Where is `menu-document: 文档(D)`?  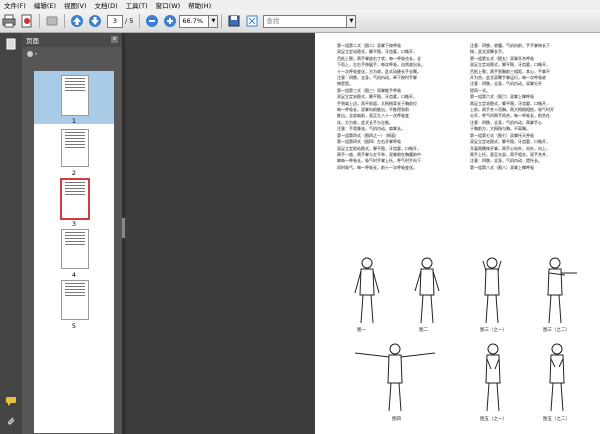
menu-document: 文档(D) is located at coordinates (106, 5).